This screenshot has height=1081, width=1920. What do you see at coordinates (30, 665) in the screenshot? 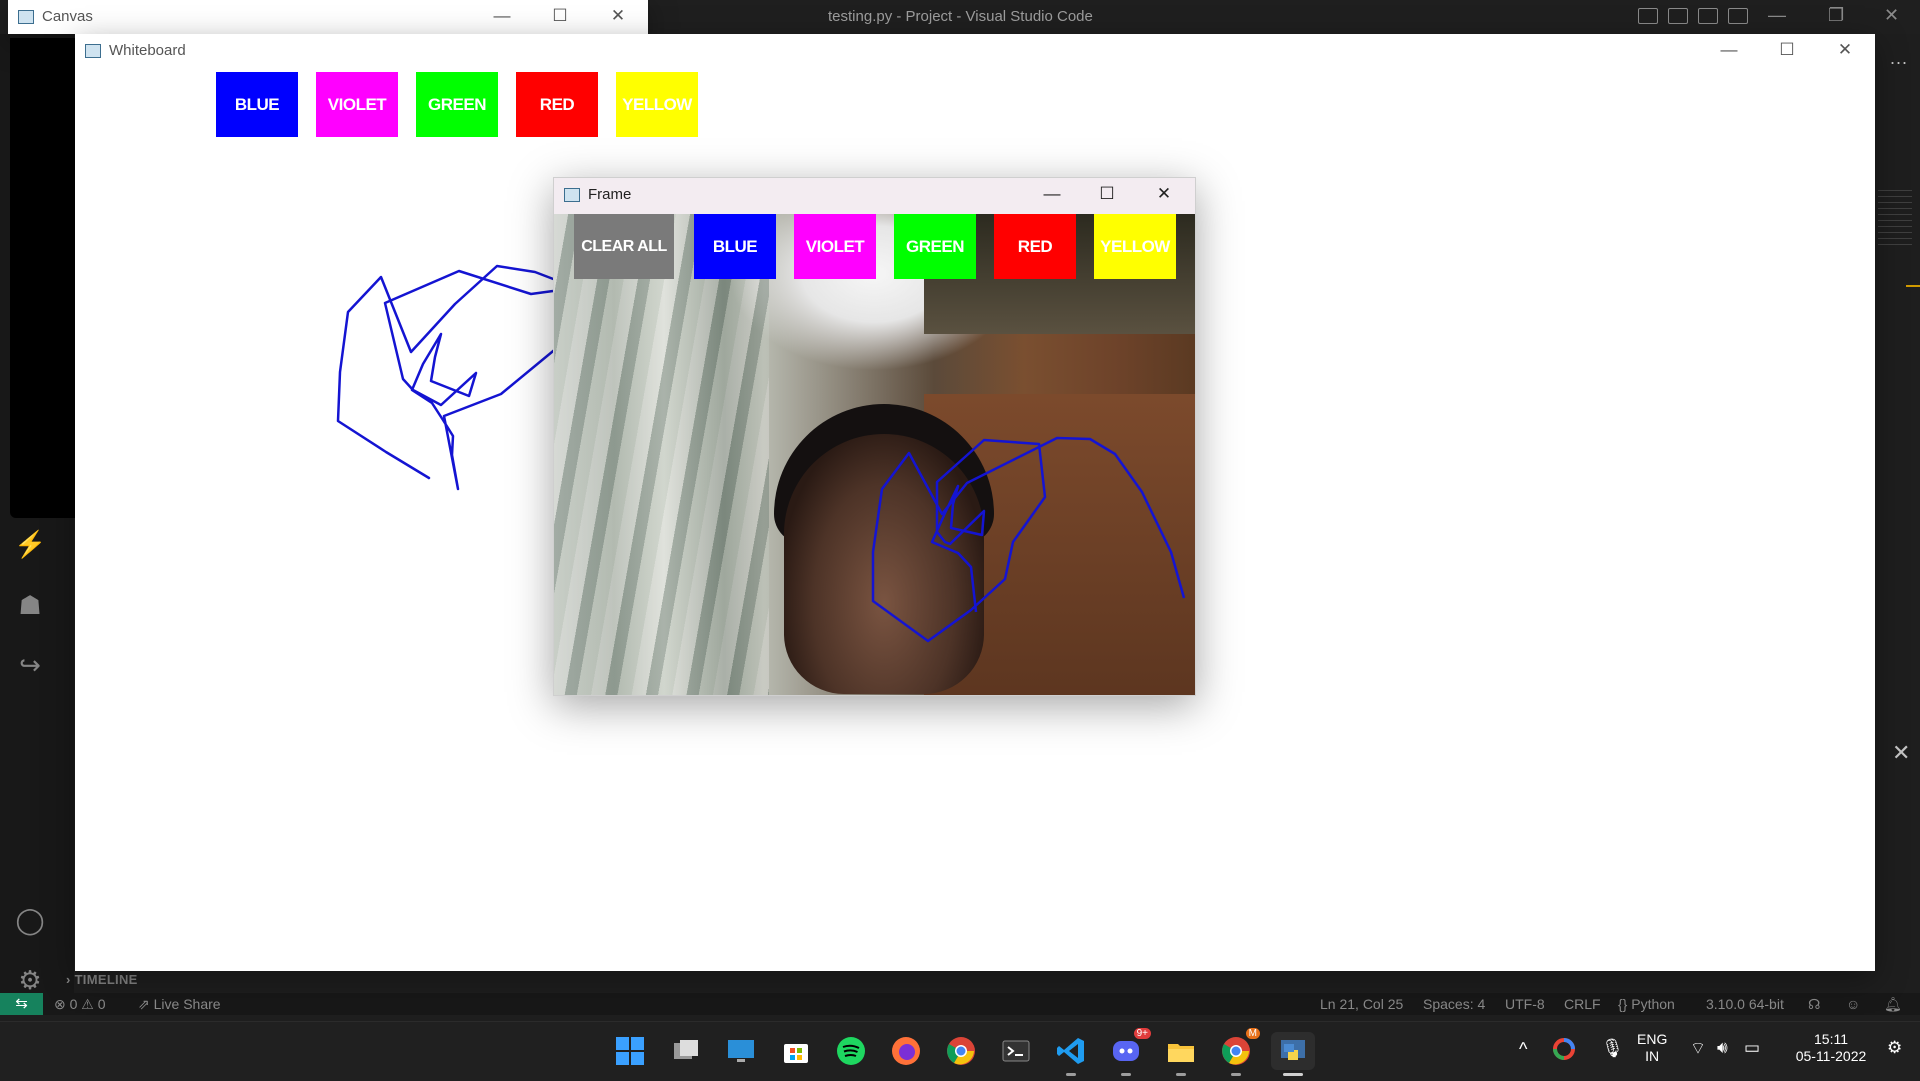
I see `live-share-icon: ↪` at bounding box center [30, 665].